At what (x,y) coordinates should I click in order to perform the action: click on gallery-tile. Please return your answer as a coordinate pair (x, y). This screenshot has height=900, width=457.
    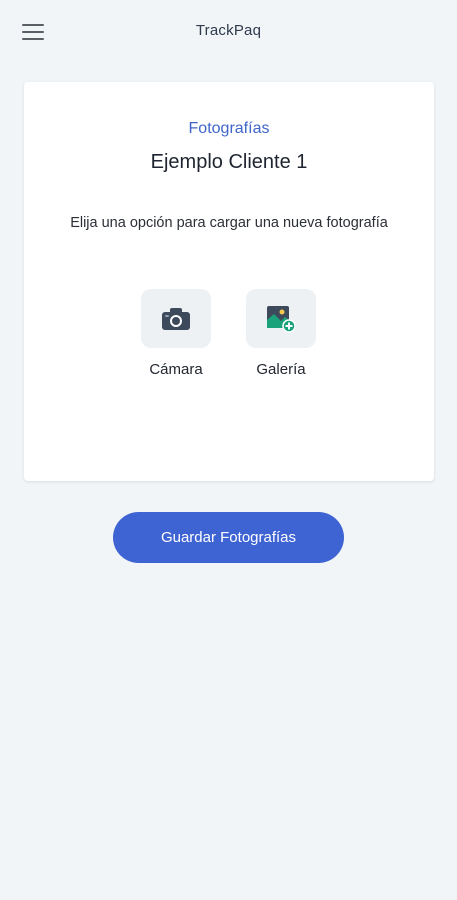
    Looking at the image, I should click on (281, 318).